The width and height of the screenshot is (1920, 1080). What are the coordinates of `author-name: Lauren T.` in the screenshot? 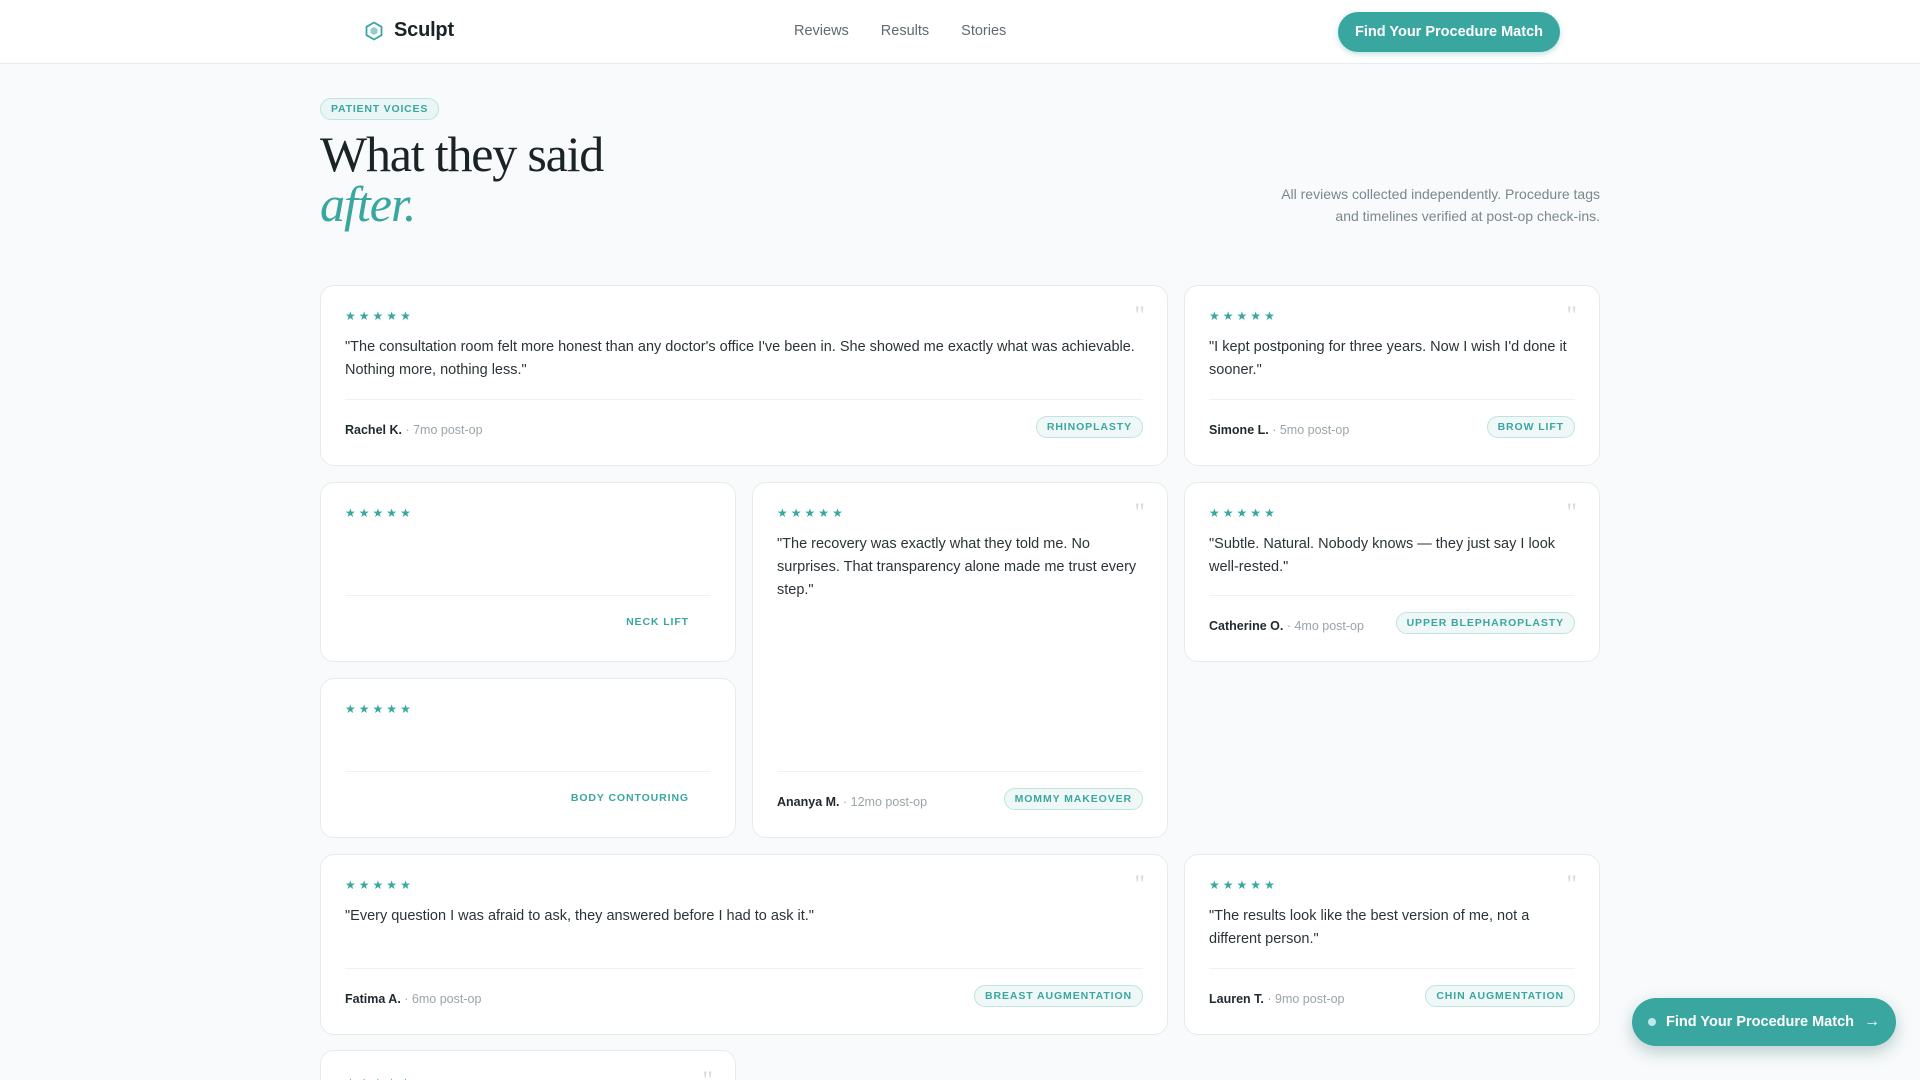 It's located at (1236, 999).